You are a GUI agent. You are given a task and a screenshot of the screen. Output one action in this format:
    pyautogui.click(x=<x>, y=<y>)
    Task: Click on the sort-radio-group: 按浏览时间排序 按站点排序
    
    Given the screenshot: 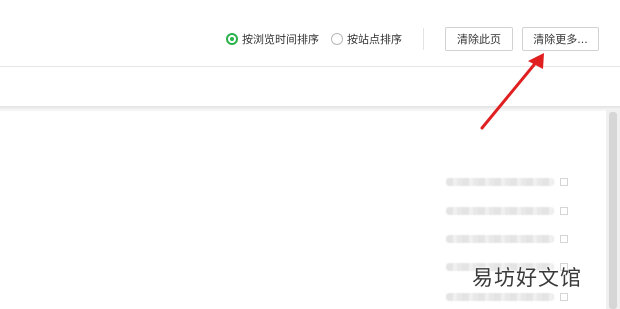 What is the action you would take?
    pyautogui.click(x=320, y=39)
    